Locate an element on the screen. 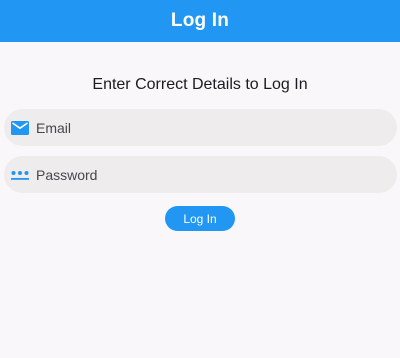 The image size is (400, 358). app-bar-title: Log In is located at coordinates (200, 20).